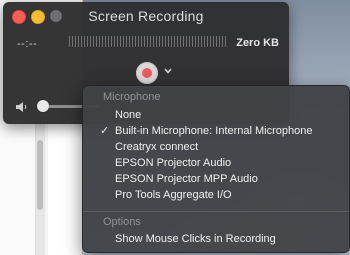 This screenshot has width=350, height=255. What do you see at coordinates (40, 175) in the screenshot?
I see `scrollbar-thumb` at bounding box center [40, 175].